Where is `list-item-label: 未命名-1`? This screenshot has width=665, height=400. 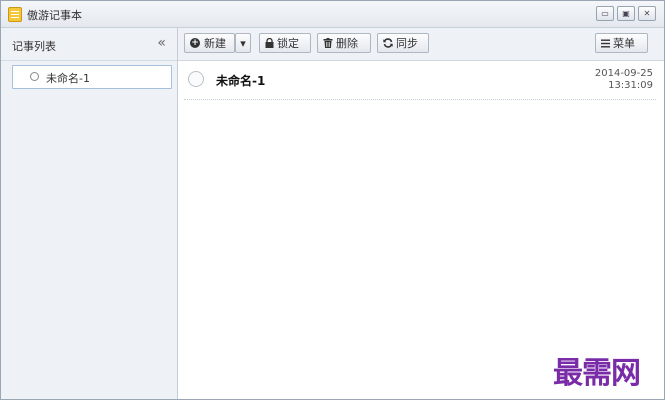 list-item-label: 未命名-1 is located at coordinates (68, 78).